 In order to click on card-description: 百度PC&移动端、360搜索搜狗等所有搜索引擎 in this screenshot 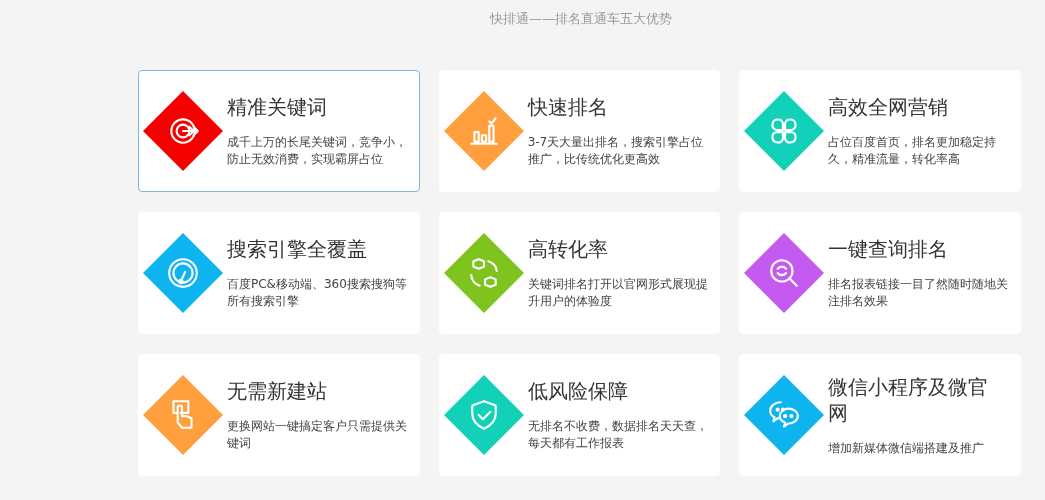, I will do `click(317, 293)`.